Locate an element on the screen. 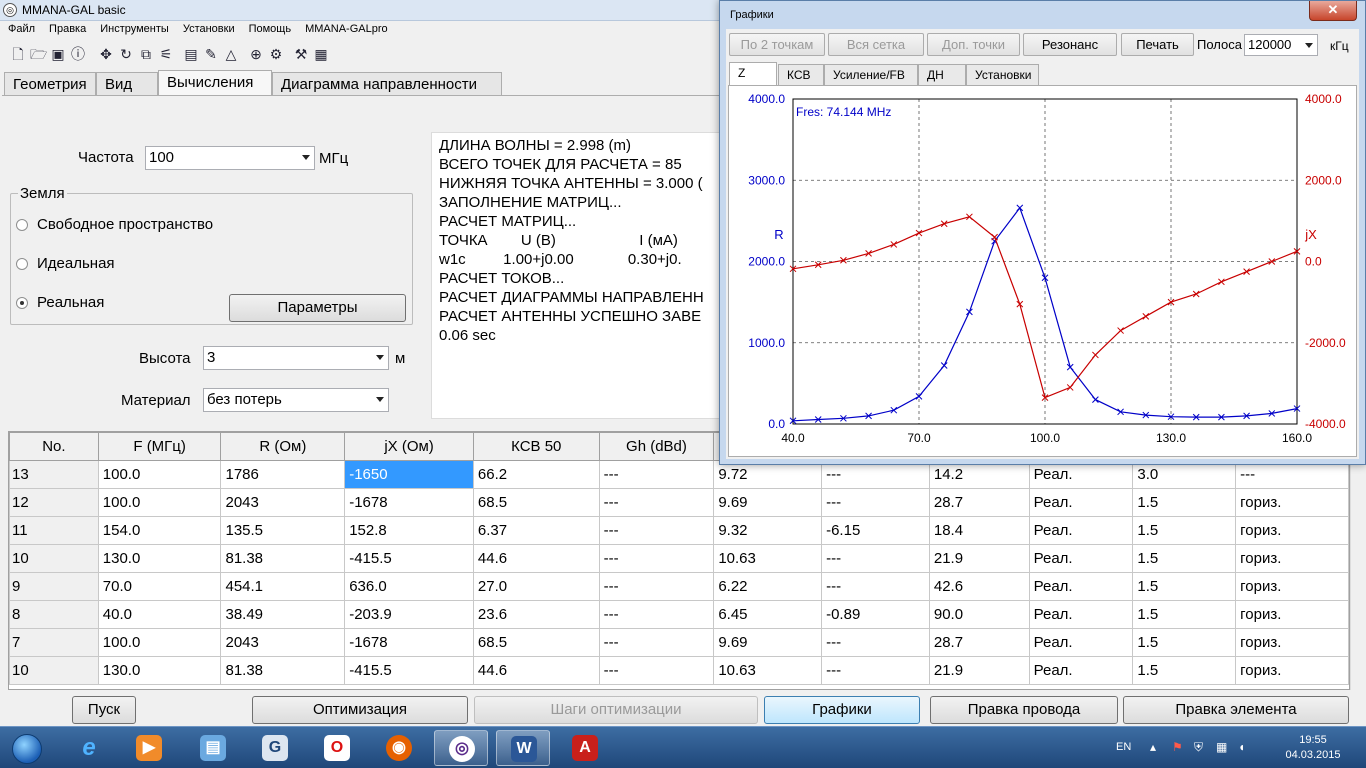 The width and height of the screenshot is (1366, 768). taskbar-firefox: ◉ is located at coordinates (399, 748).